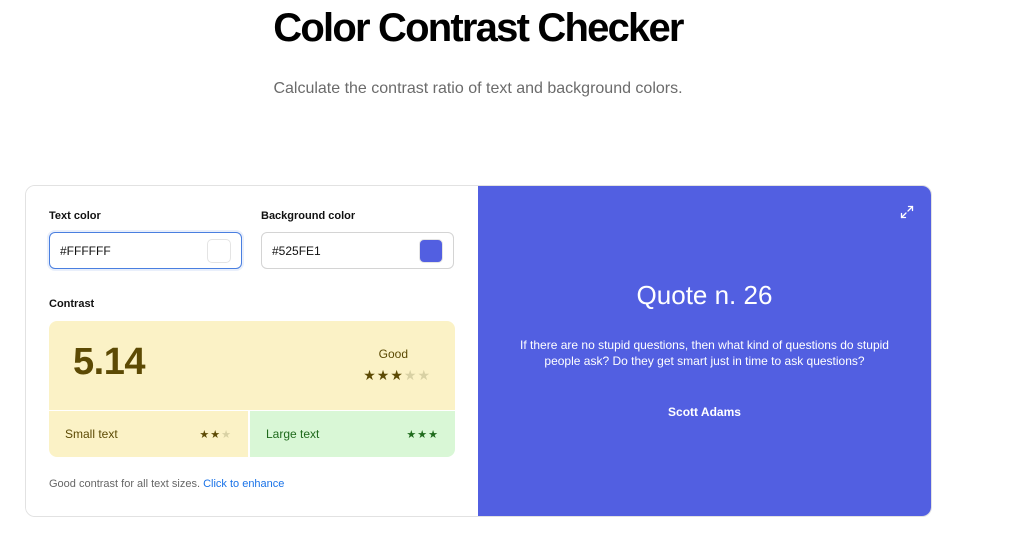 The height and width of the screenshot is (550, 1024). Describe the element at coordinates (243, 484) in the screenshot. I see `enhance-link: Click to enhance` at that location.